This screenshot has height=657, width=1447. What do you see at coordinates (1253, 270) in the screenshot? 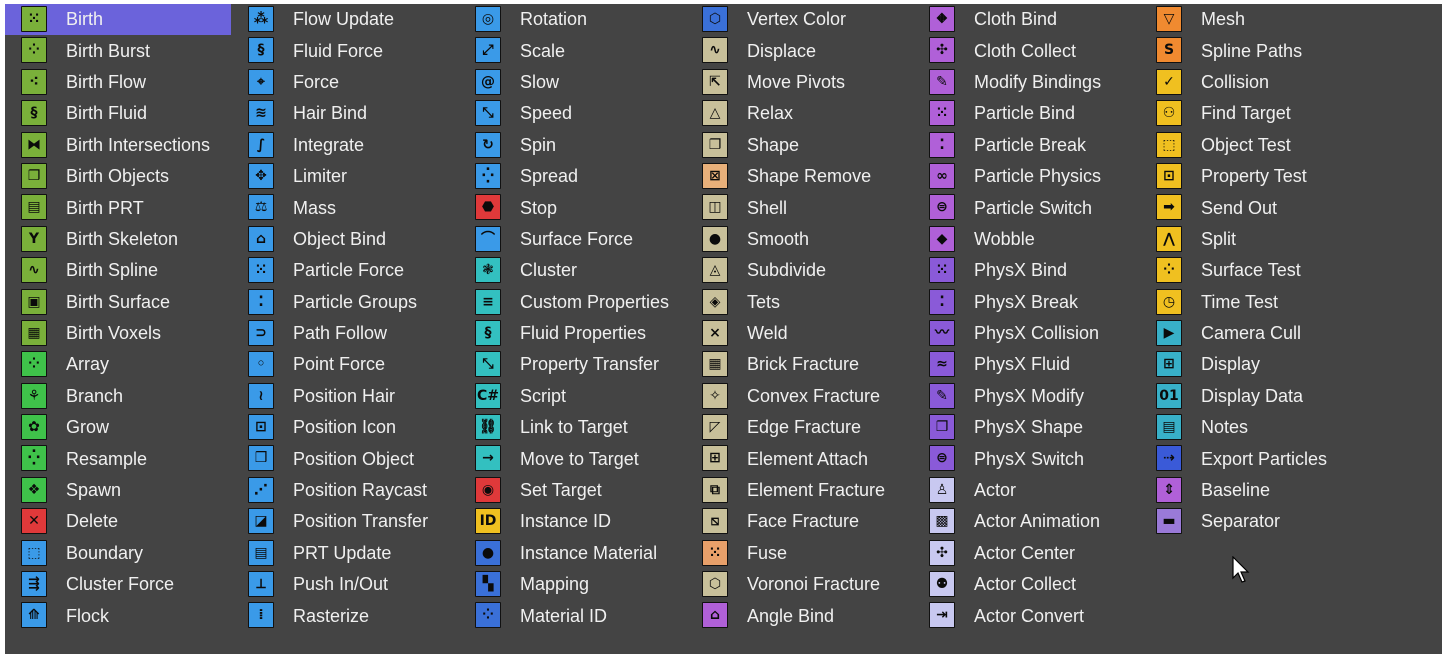
I see `operator-item: ⁘ Surface Test` at bounding box center [1253, 270].